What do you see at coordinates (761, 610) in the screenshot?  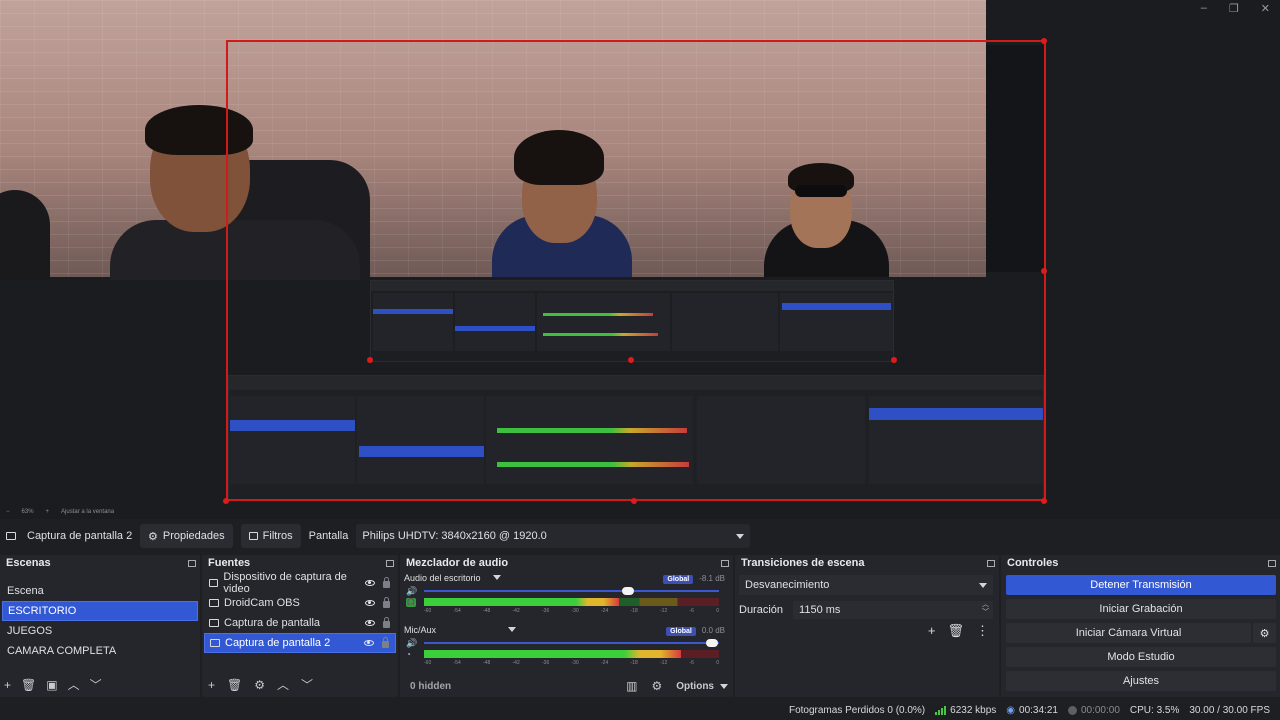 I see `duration-label: Duración` at bounding box center [761, 610].